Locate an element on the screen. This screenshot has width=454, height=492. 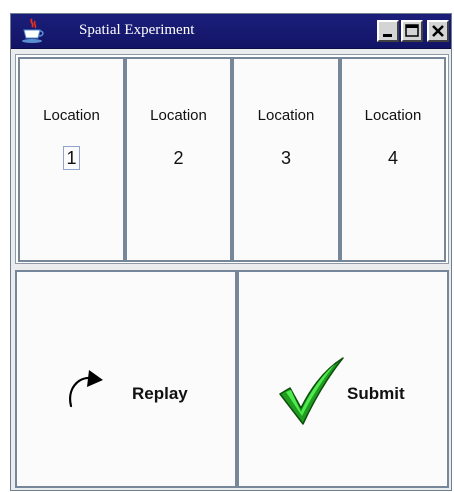
location-cell-1: Location 1 is located at coordinates (71, 159).